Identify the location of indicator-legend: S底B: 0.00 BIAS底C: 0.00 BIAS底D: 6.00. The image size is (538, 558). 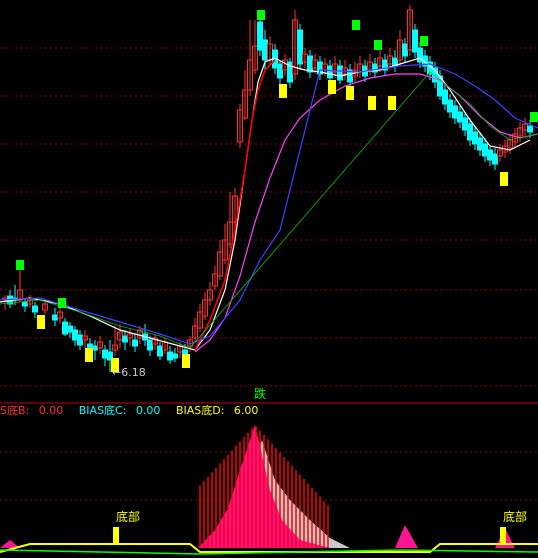
(135, 411).